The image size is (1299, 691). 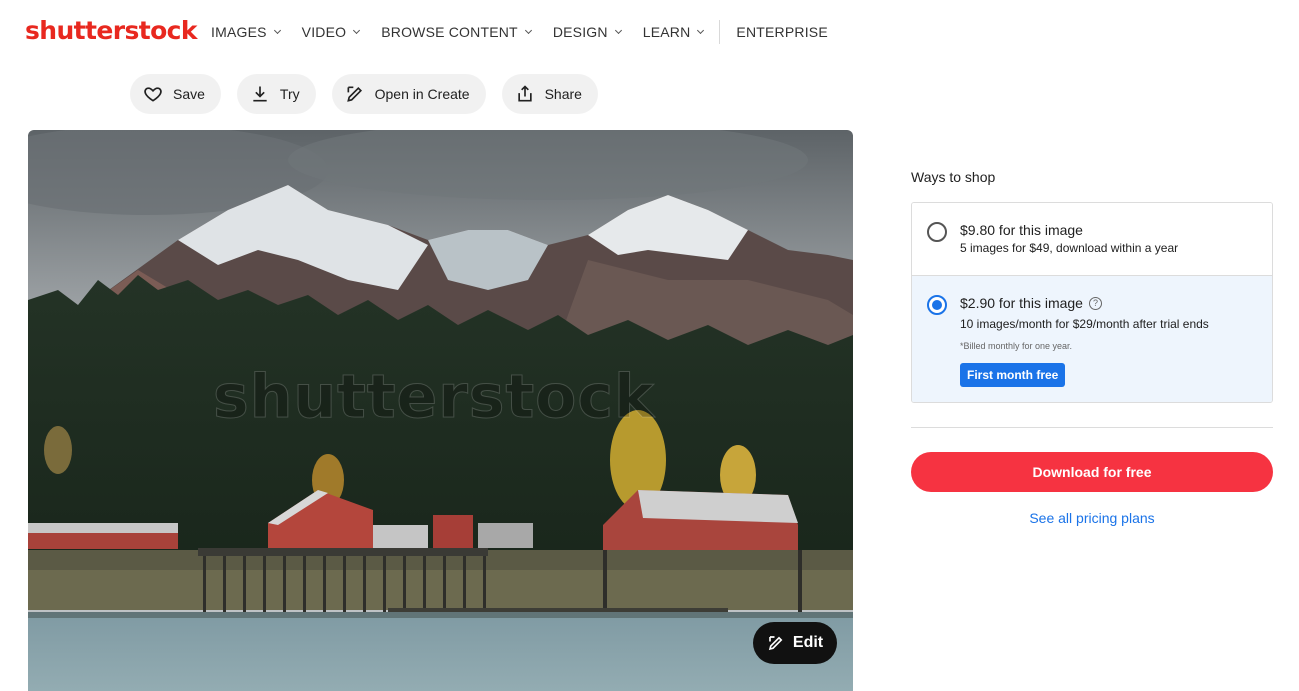 I want to click on nav-design: DESIGN, so click(x=587, y=32).